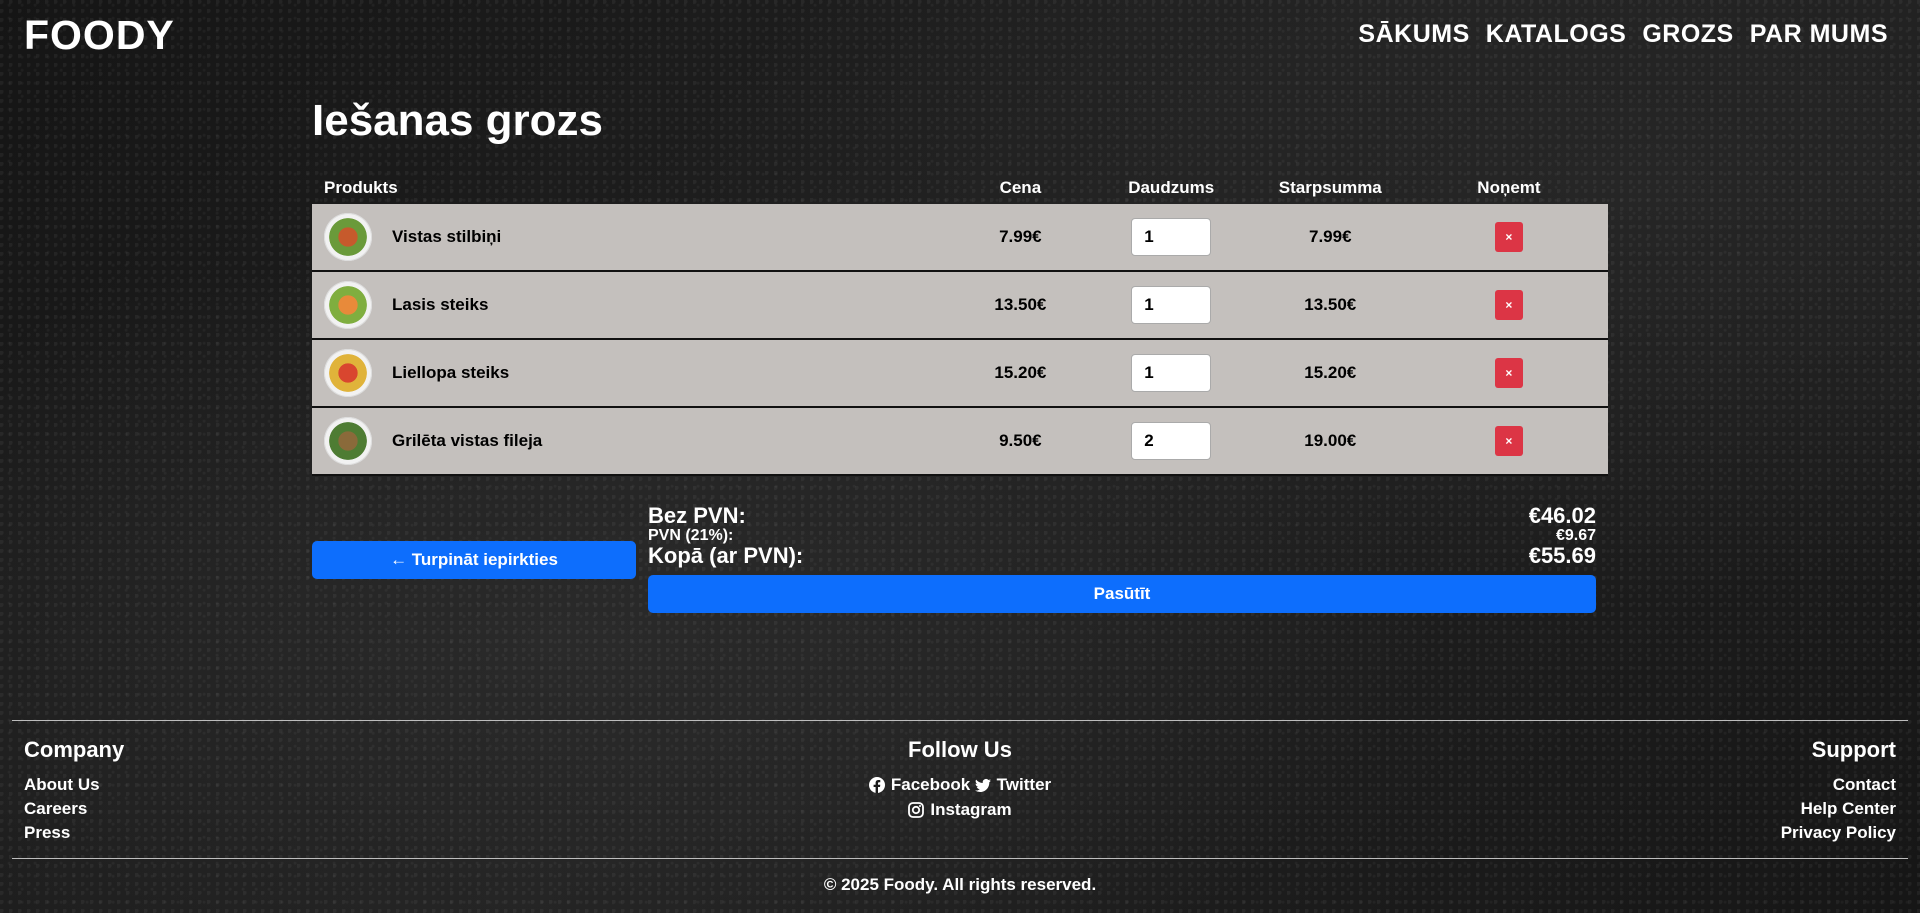  I want to click on column-header-price: Cena, so click(1020, 187).